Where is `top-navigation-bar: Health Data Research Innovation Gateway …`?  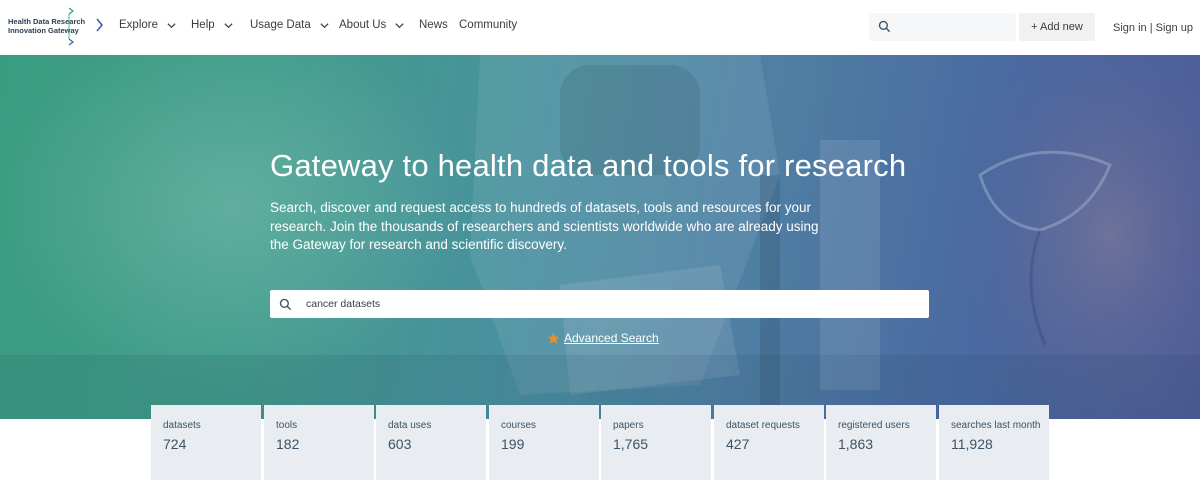
top-navigation-bar: Health Data Research Innovation Gateway … is located at coordinates (600, 27).